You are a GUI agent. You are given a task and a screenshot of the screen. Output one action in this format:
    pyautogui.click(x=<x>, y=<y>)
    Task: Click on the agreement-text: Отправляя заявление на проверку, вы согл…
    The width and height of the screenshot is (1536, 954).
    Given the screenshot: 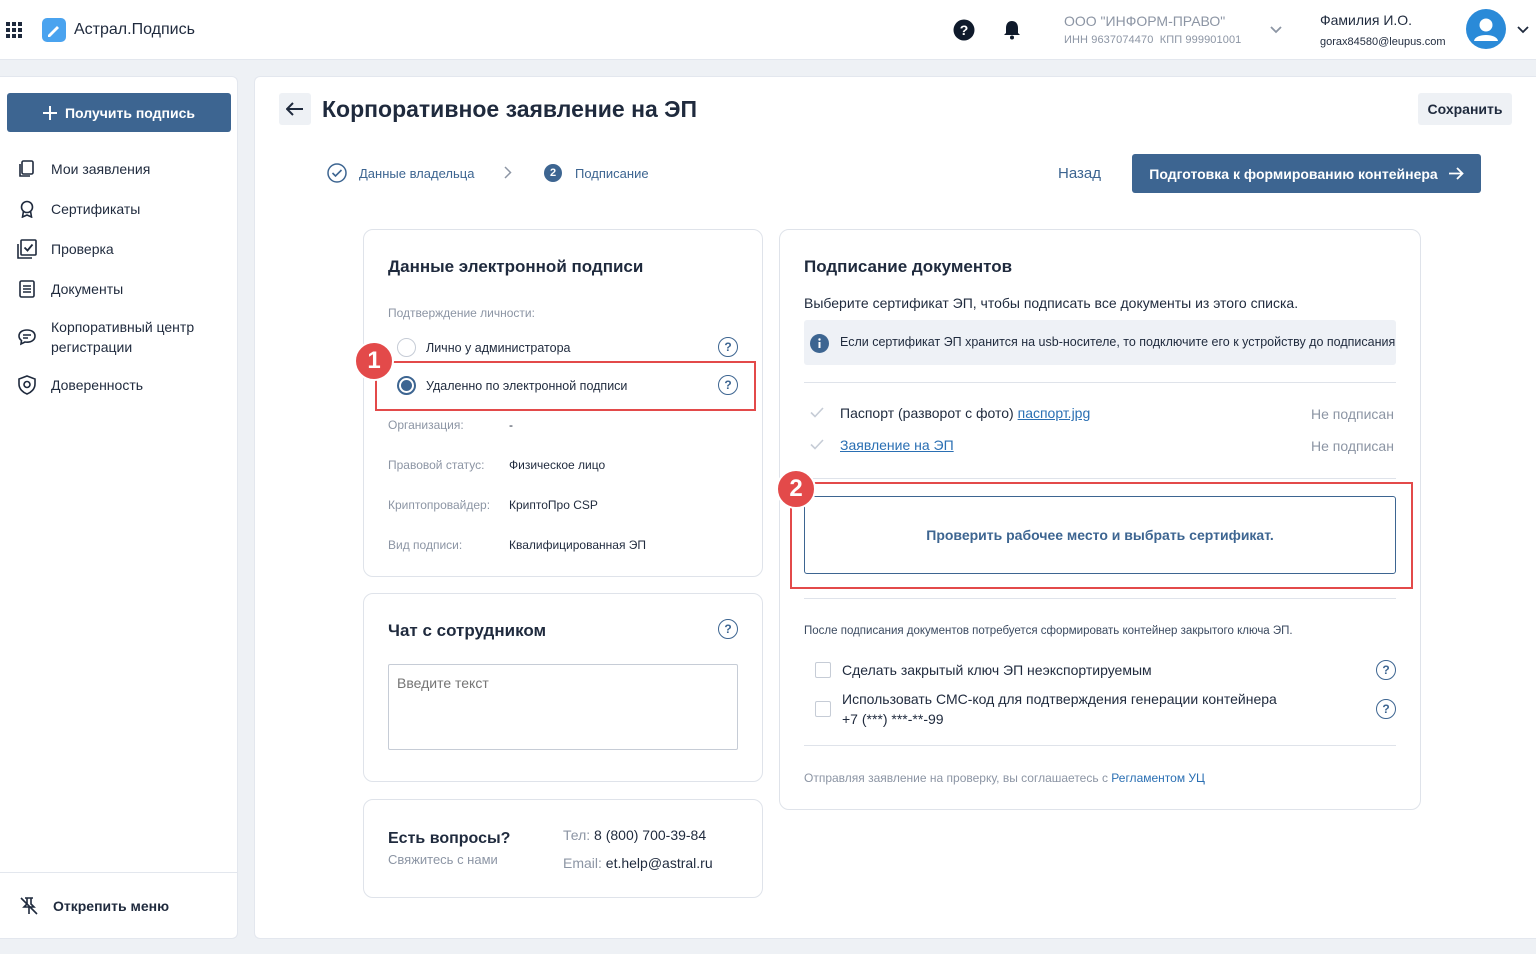 What is the action you would take?
    pyautogui.click(x=956, y=778)
    